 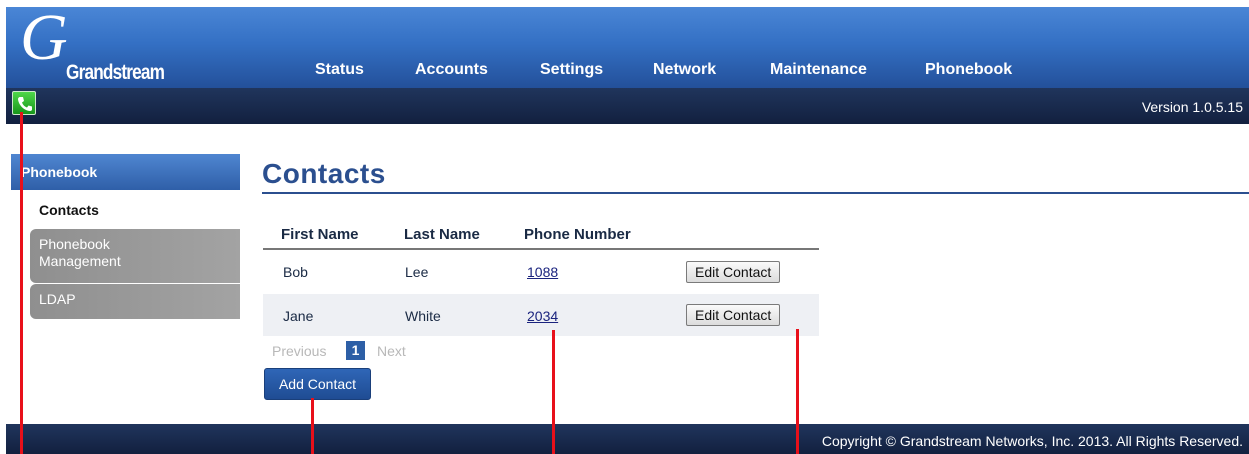 I want to click on column-header-phone-number: Phone Number, so click(x=577, y=234).